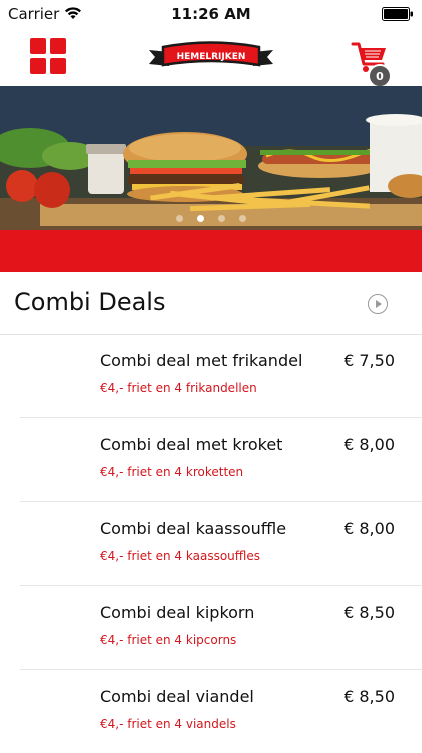 The width and height of the screenshot is (422, 753). I want to click on logo-text: HEMELRIJKEN, so click(211, 57).